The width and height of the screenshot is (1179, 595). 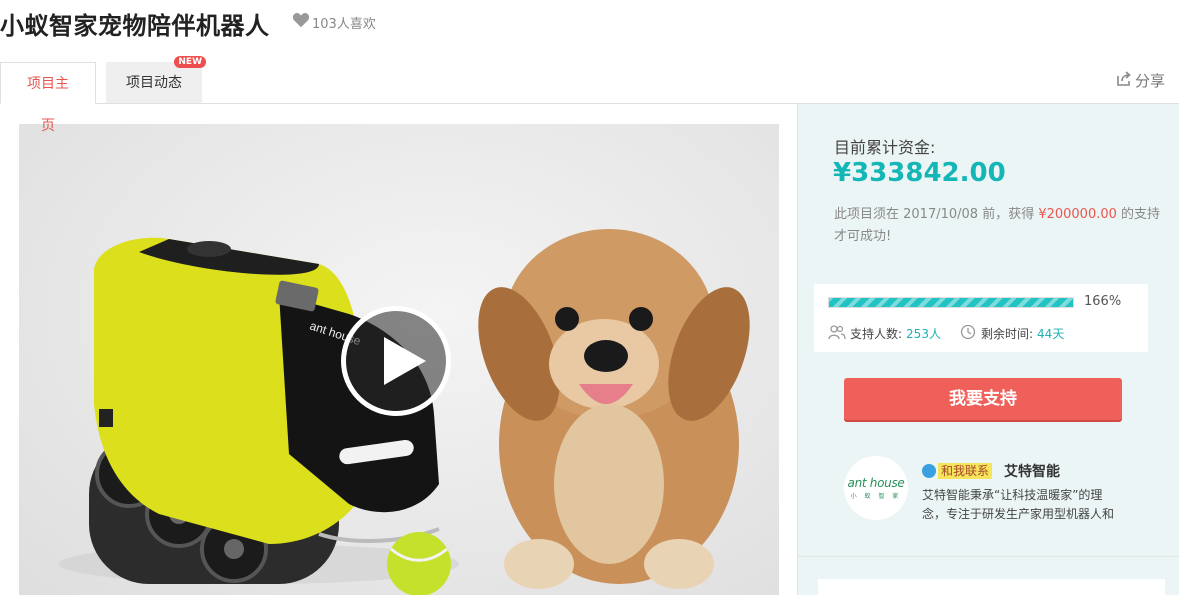 I want to click on organizer-header: 和我联系 艾特智能, so click(x=991, y=471).